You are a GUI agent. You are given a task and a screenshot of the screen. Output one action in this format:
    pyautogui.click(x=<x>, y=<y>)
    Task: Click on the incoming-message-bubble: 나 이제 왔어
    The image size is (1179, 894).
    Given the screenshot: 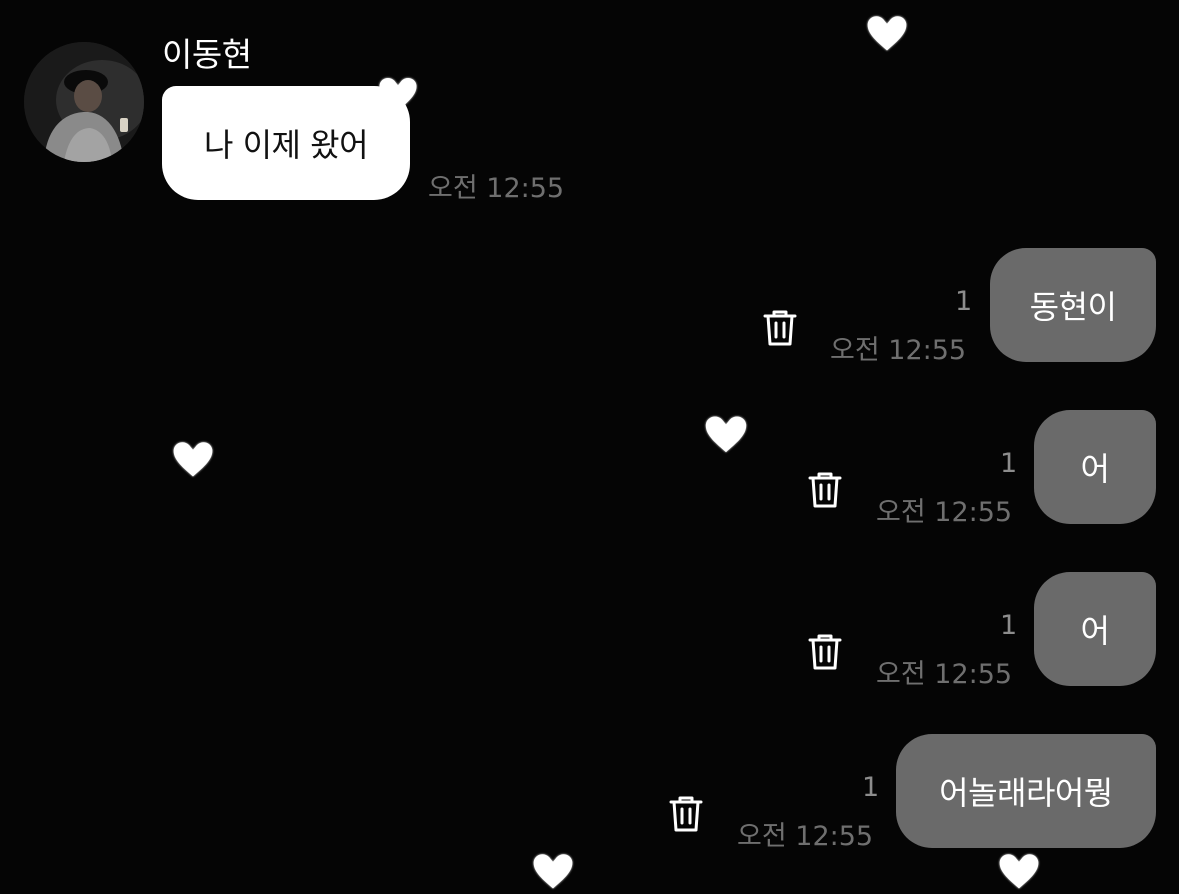 What is the action you would take?
    pyautogui.click(x=286, y=143)
    